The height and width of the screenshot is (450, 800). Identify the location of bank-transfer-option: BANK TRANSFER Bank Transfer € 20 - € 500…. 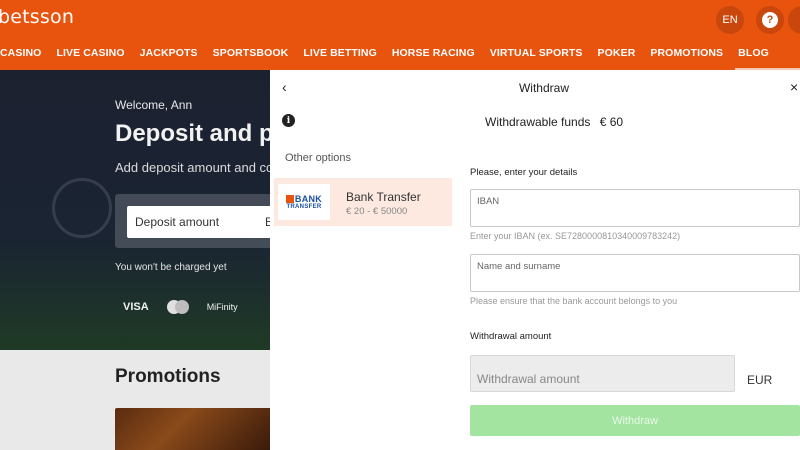
(363, 202).